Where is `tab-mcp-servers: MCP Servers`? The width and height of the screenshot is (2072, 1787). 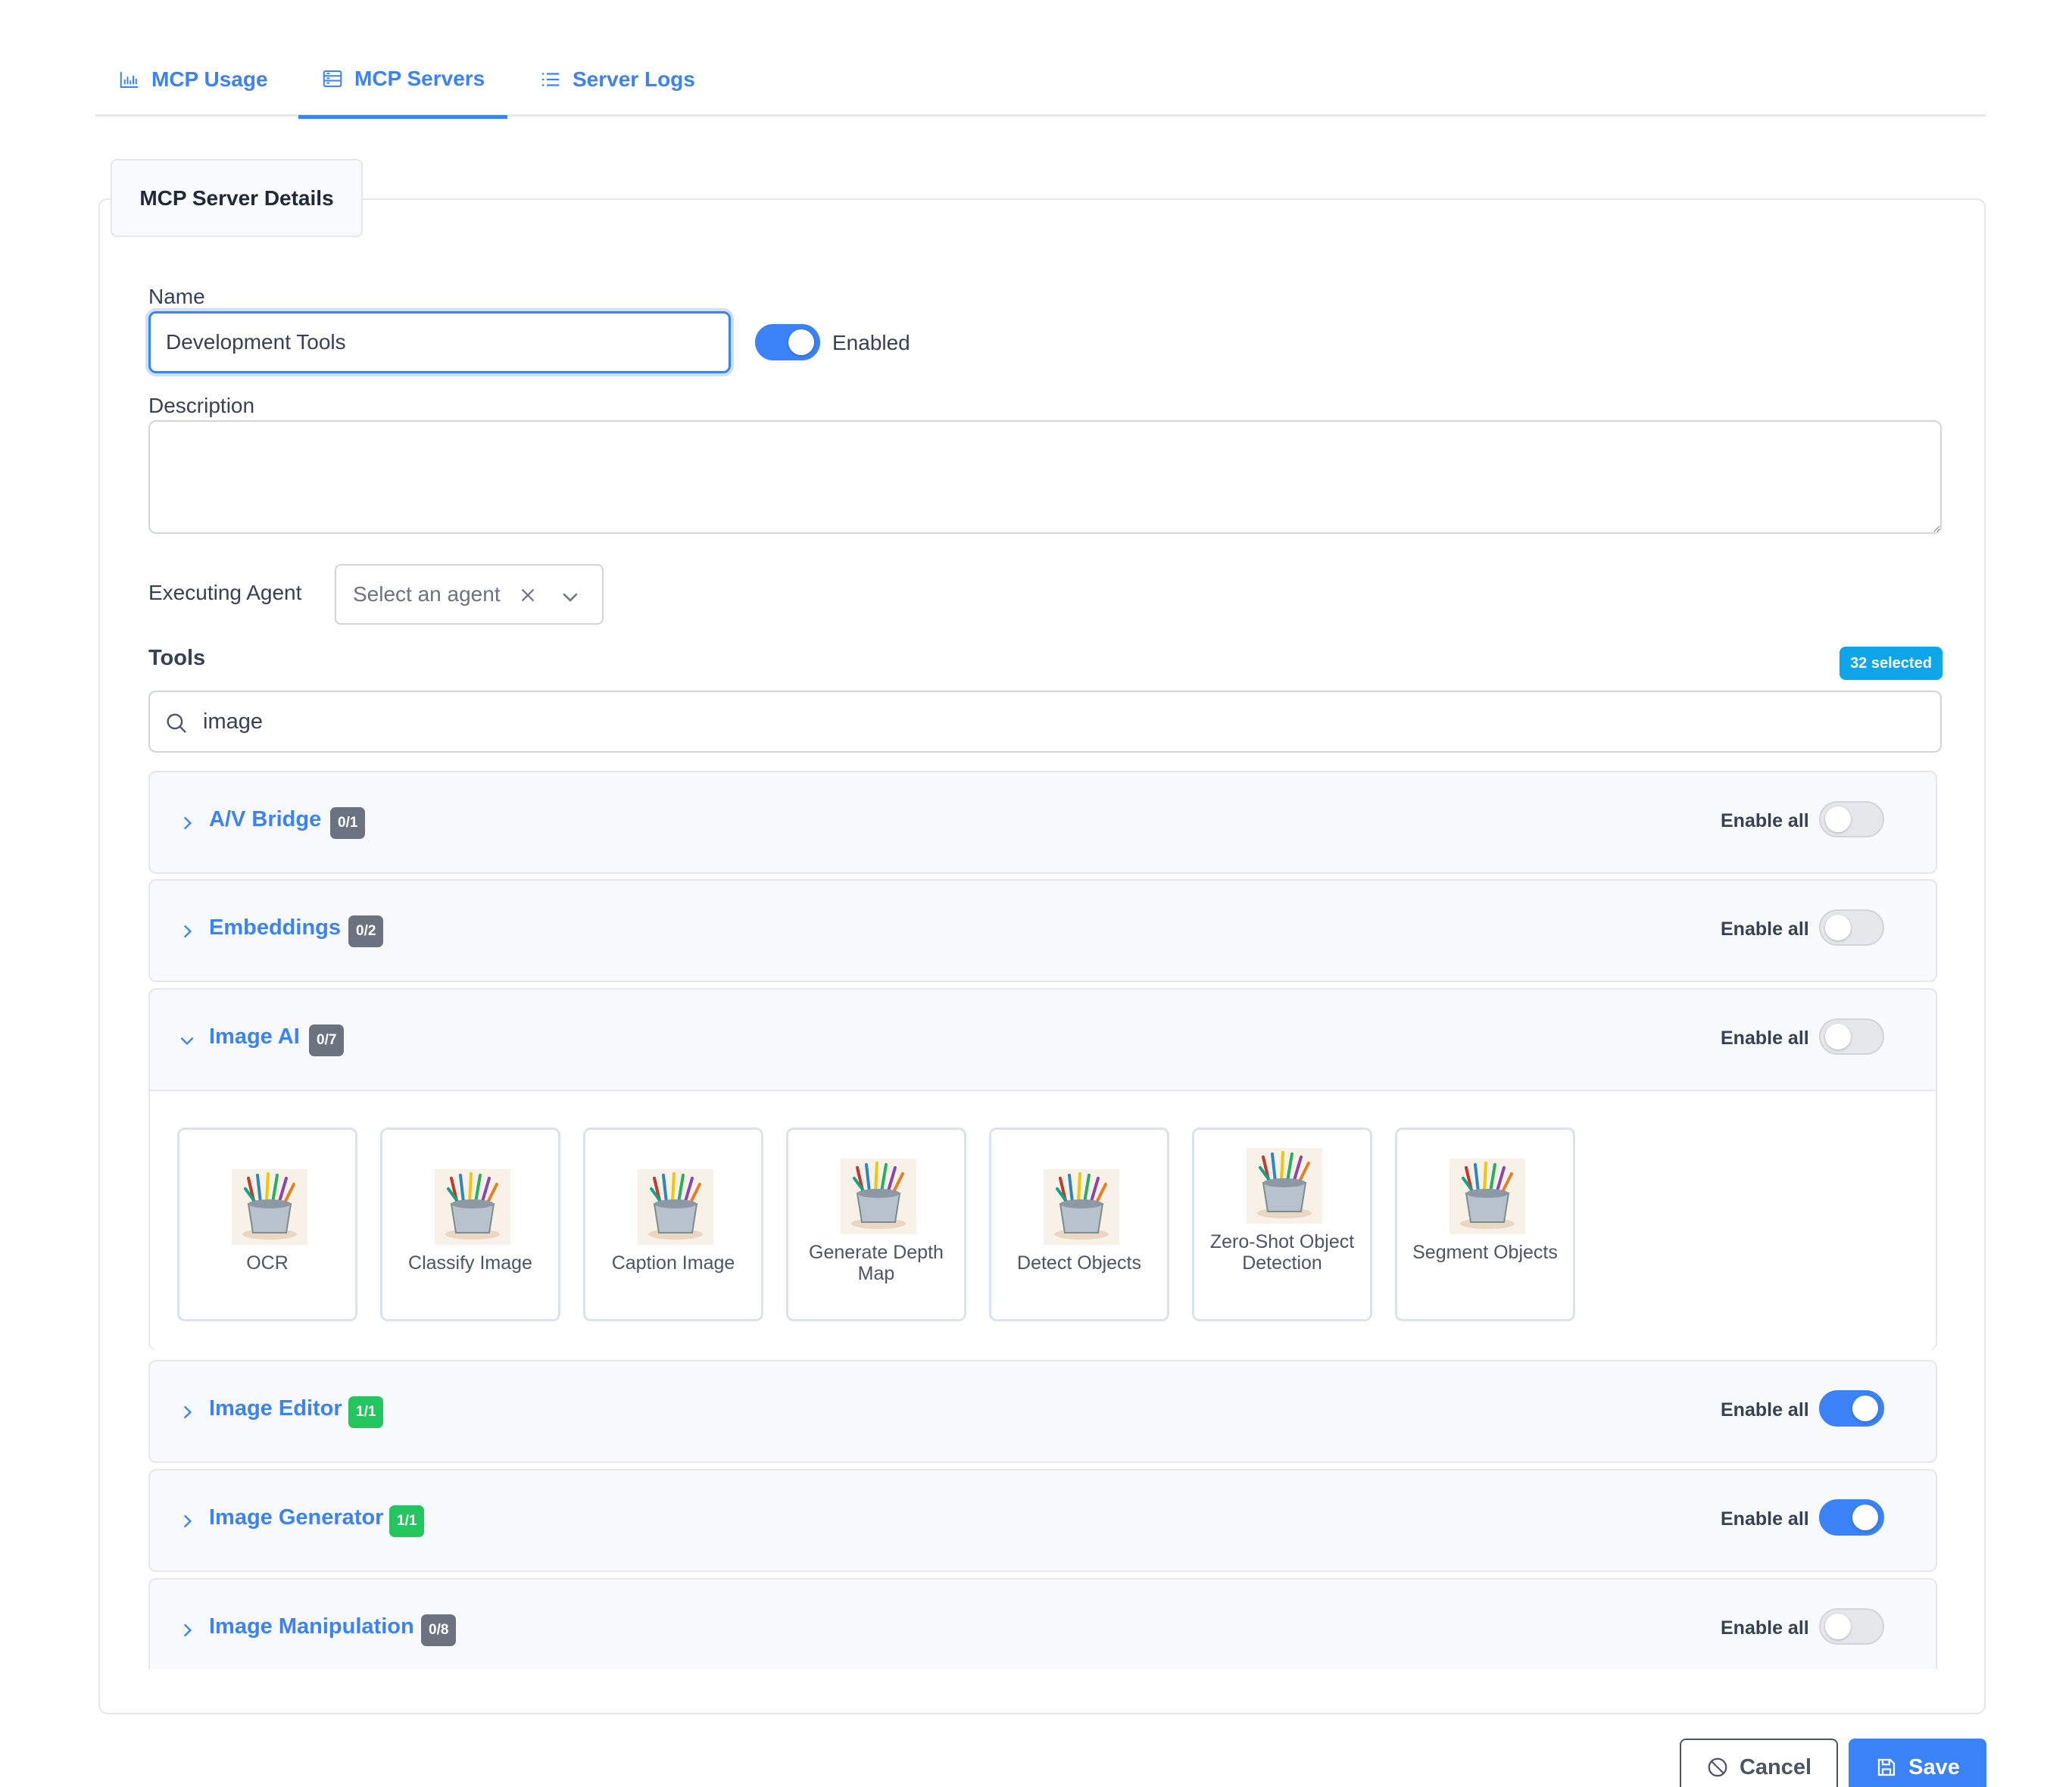
tab-mcp-servers: MCP Servers is located at coordinates (403, 81).